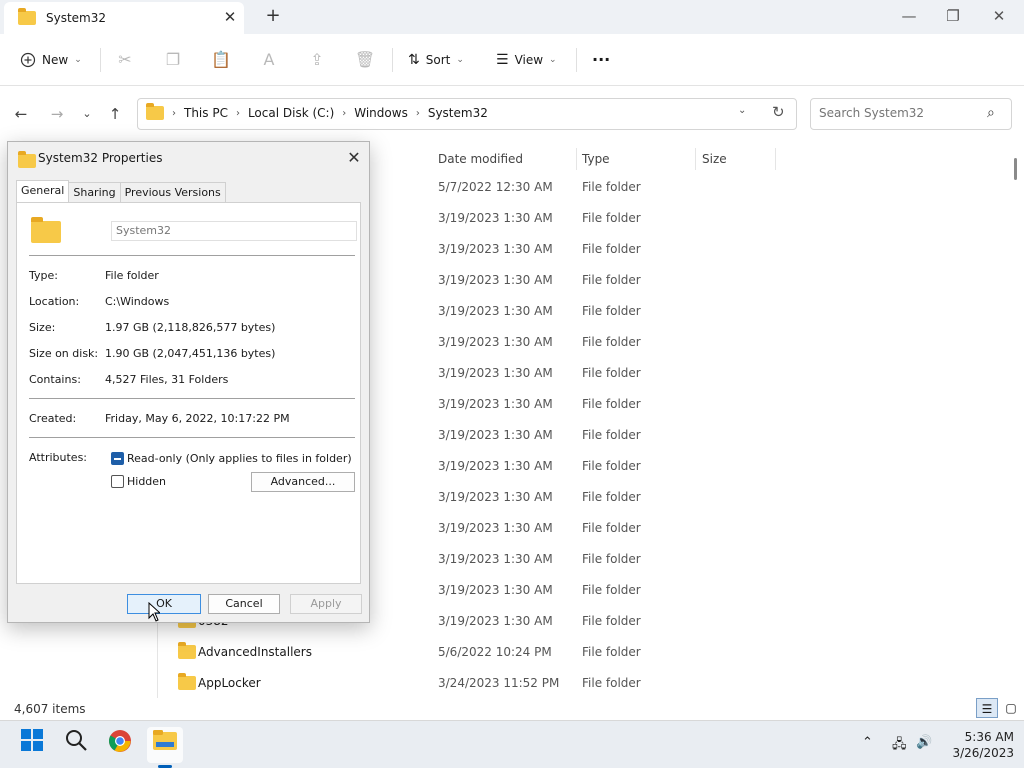  I want to click on apply-button: Apply, so click(326, 604).